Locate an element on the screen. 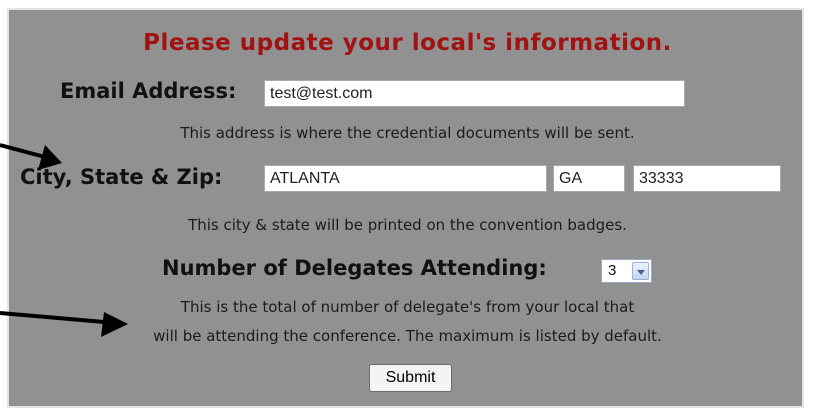 The height and width of the screenshot is (416, 815). arrow-to-city-state-zip-line is located at coordinates (23, 151).